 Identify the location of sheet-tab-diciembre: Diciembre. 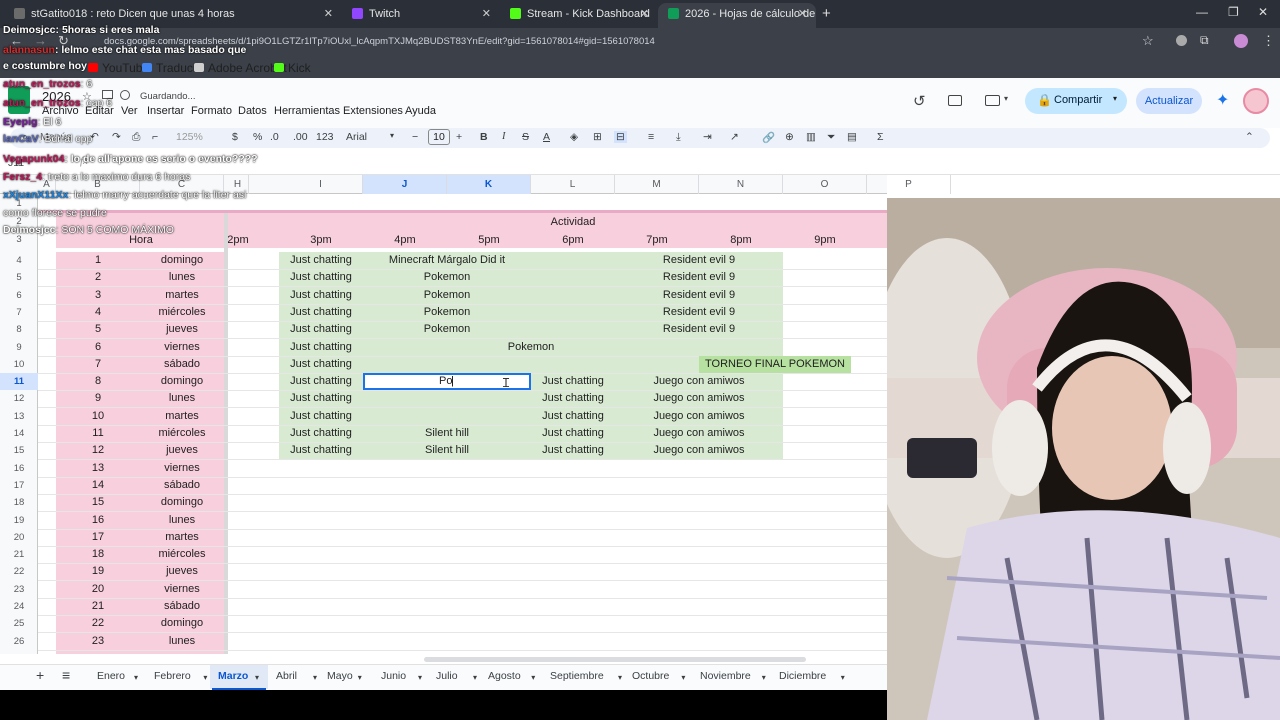
(802, 676).